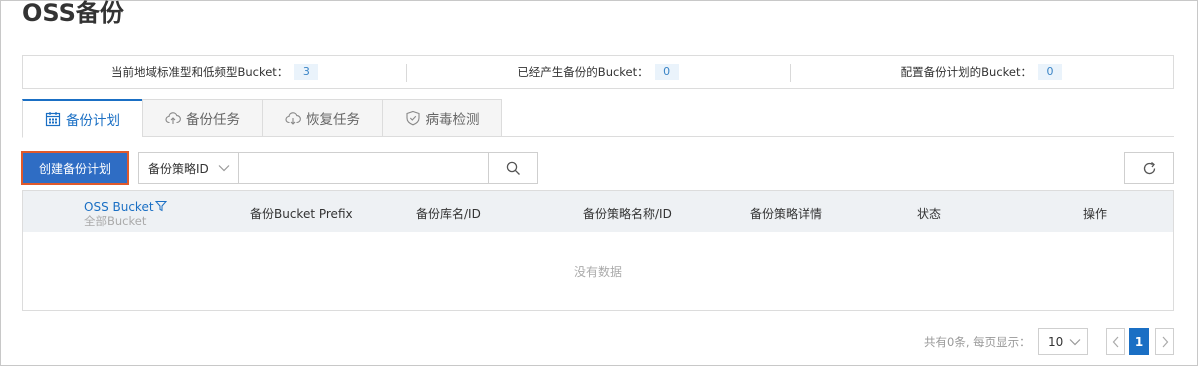 The image size is (1198, 366). I want to click on tab-virus-scan: 病毒检测, so click(442, 118).